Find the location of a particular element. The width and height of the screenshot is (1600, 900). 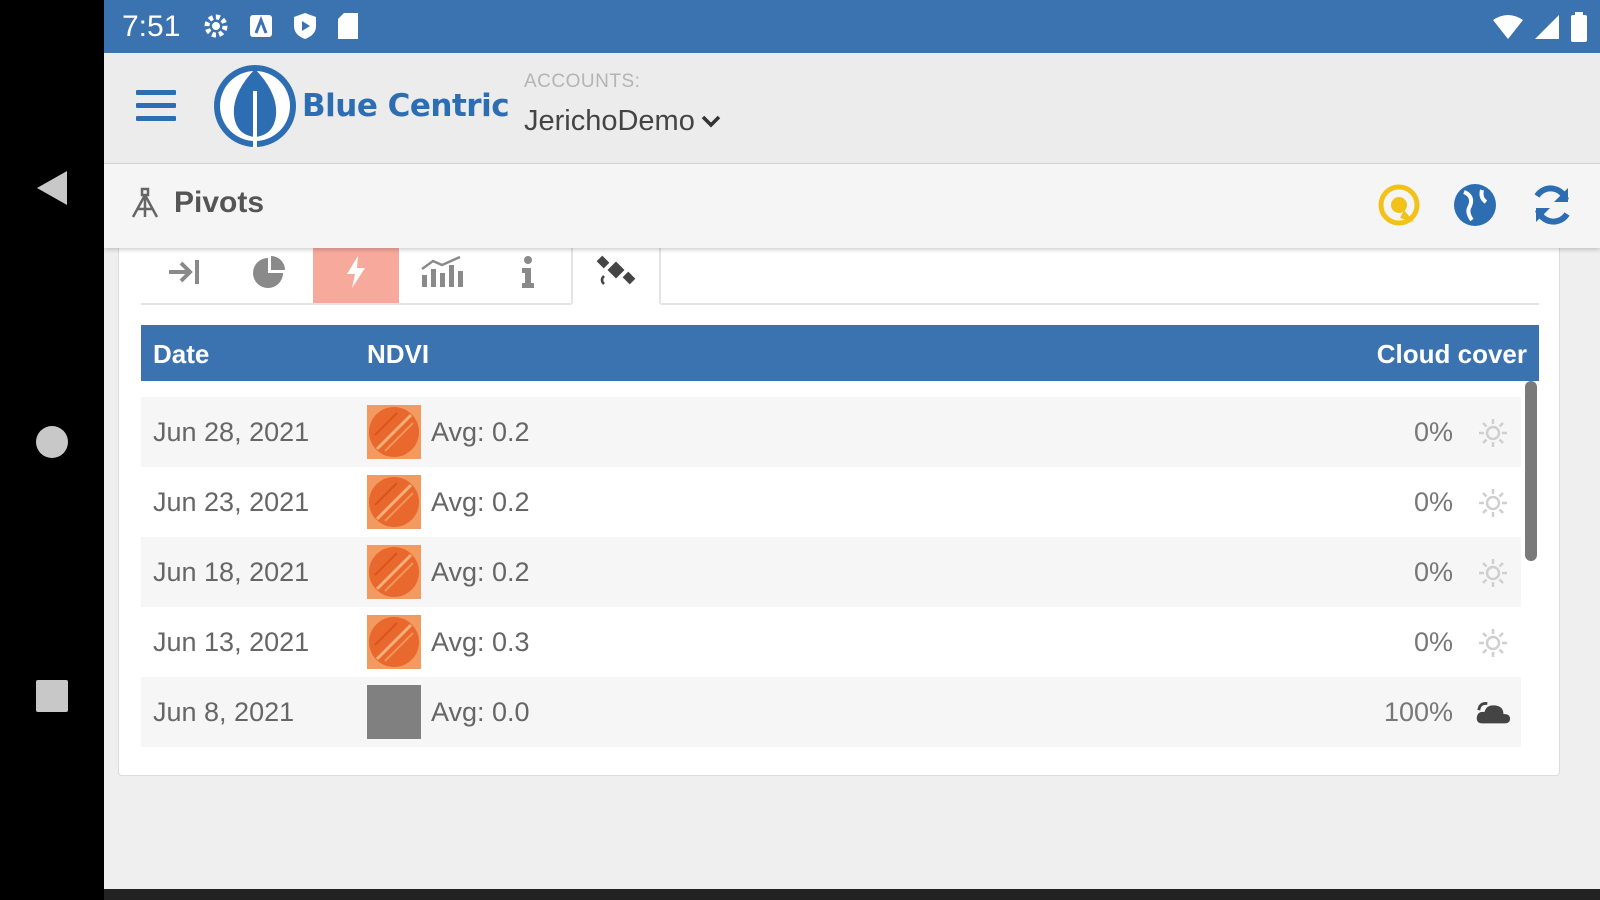

status-notification-icons is located at coordinates (281, 26).